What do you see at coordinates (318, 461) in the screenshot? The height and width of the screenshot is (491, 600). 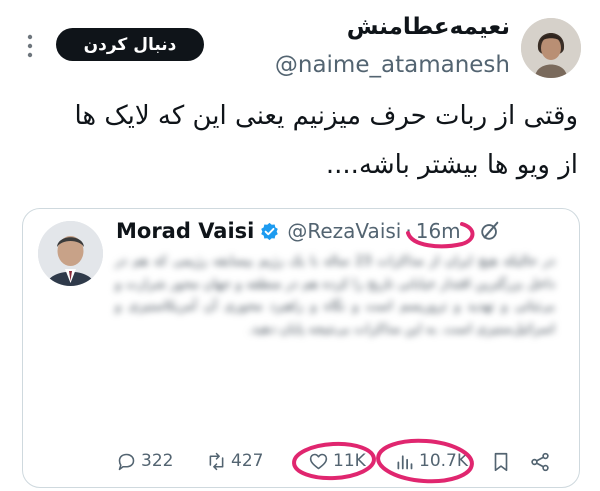 I see `like-heart-icon` at bounding box center [318, 461].